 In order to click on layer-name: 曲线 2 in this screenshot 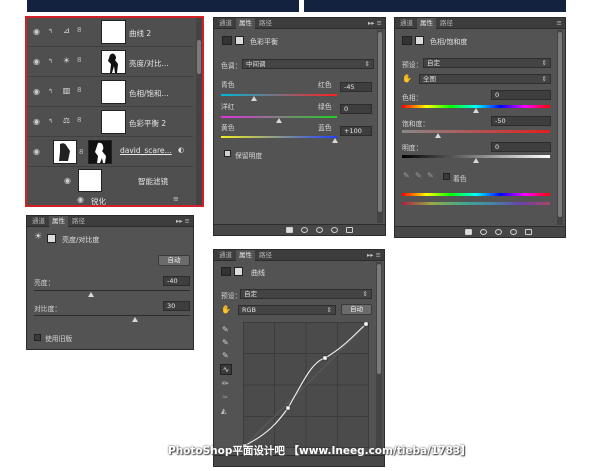, I will do `click(140, 33)`.